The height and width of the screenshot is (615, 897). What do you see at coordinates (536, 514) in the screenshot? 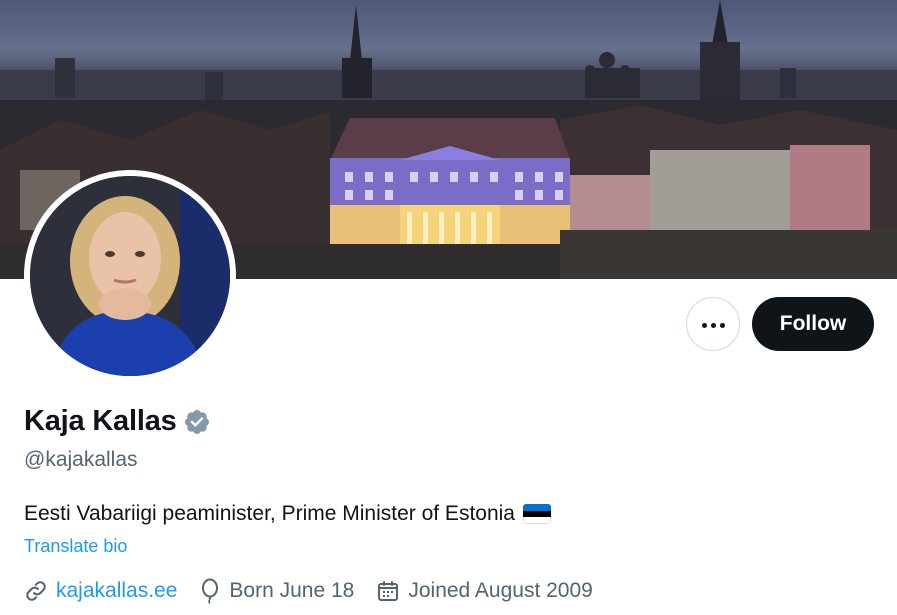
I see `estonia-flag-icon` at bounding box center [536, 514].